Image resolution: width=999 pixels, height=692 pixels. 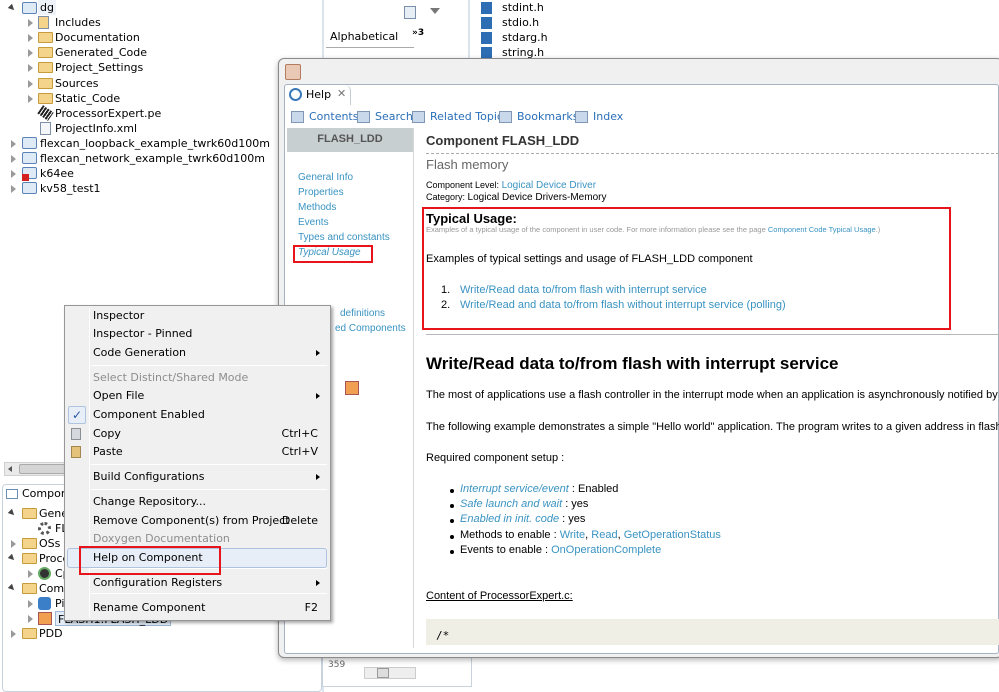 I want to click on close-tab-icon: ✕, so click(x=341, y=93).